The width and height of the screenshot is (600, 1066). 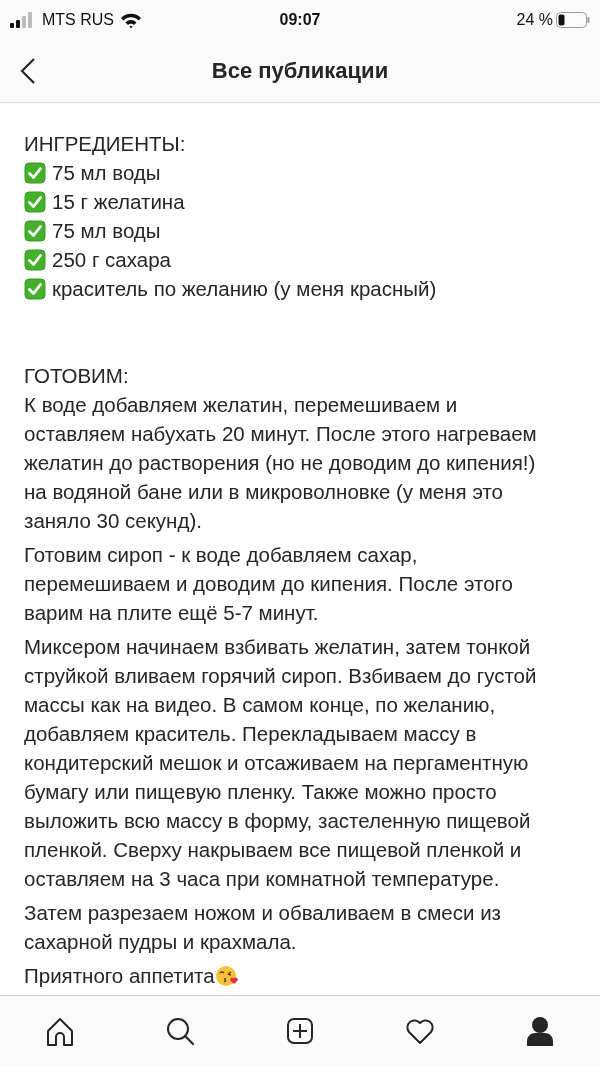 I want to click on step-paragraph: Готовим сироп - к воде добавляем сахар, перемешиваем и доводим до кипения. После этого варим на плите ещё 5-7 минут., so click(x=269, y=584).